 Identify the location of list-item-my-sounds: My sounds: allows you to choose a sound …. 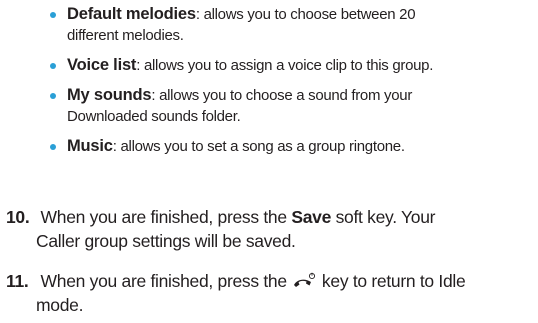
(288, 106).